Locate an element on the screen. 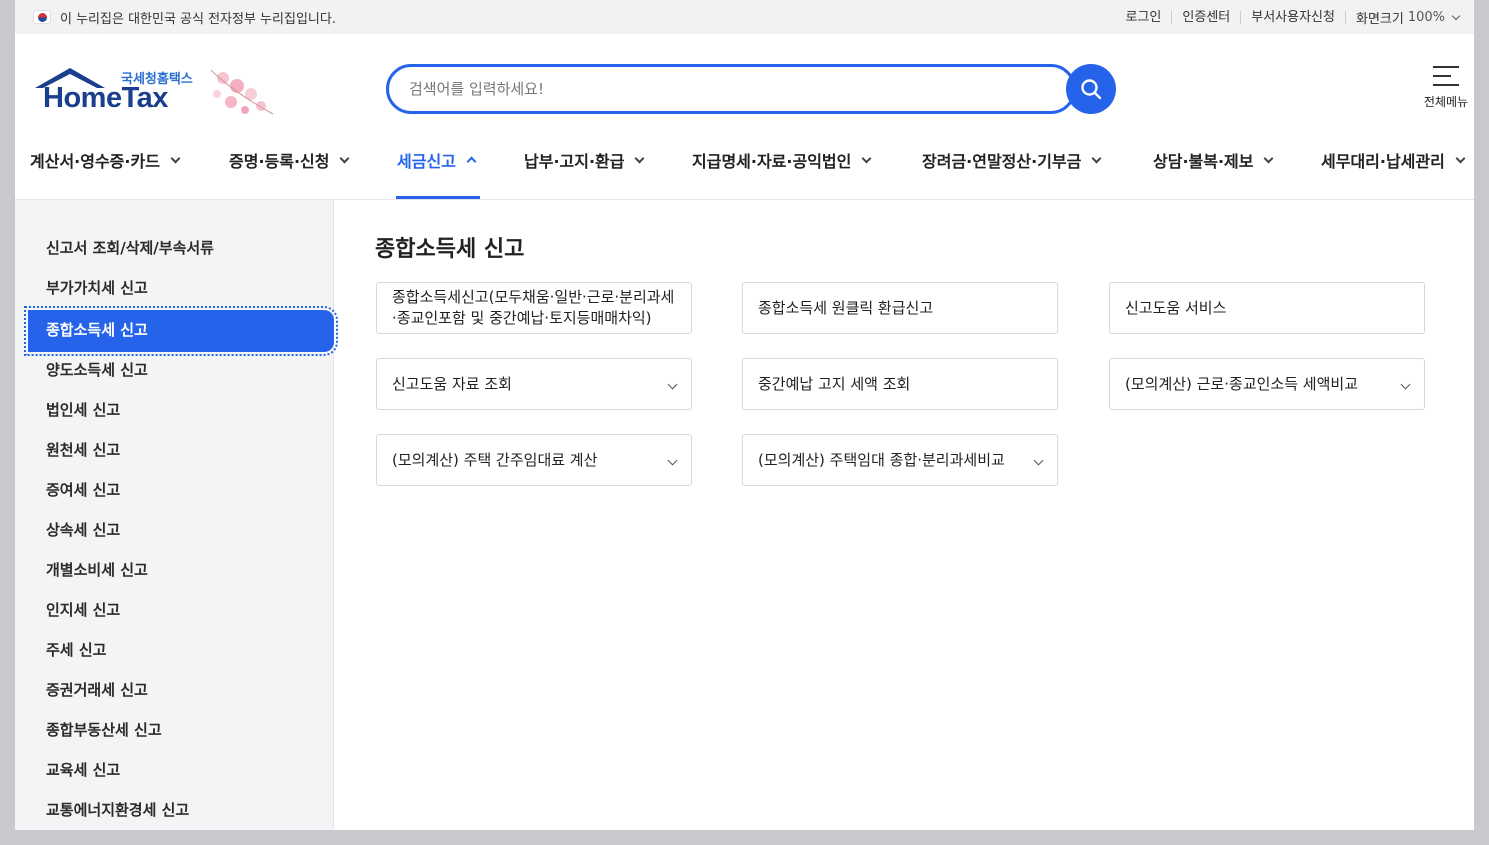 The width and height of the screenshot is (1489, 845). zoom-label: 화면크기 is located at coordinates (1379, 19).